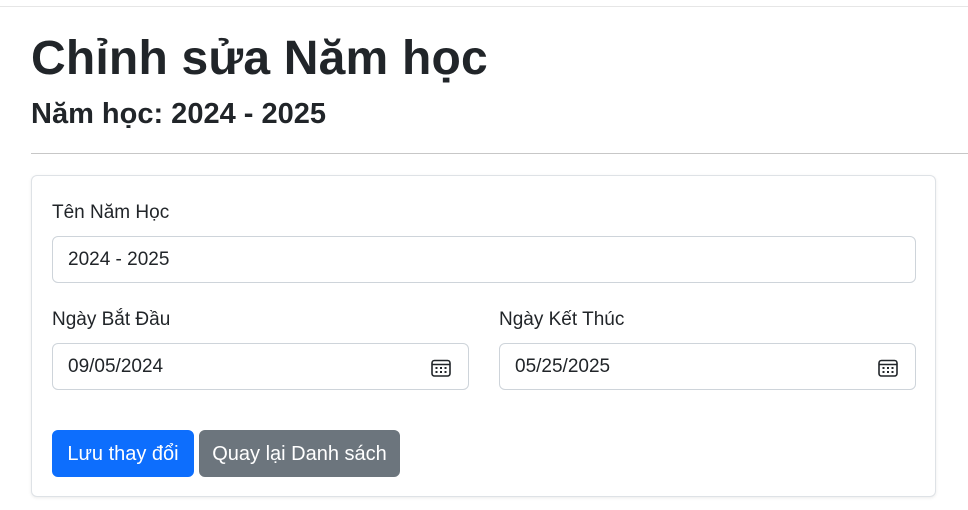 This screenshot has width=968, height=510. I want to click on start-date-value: 09/05/2024, so click(116, 366).